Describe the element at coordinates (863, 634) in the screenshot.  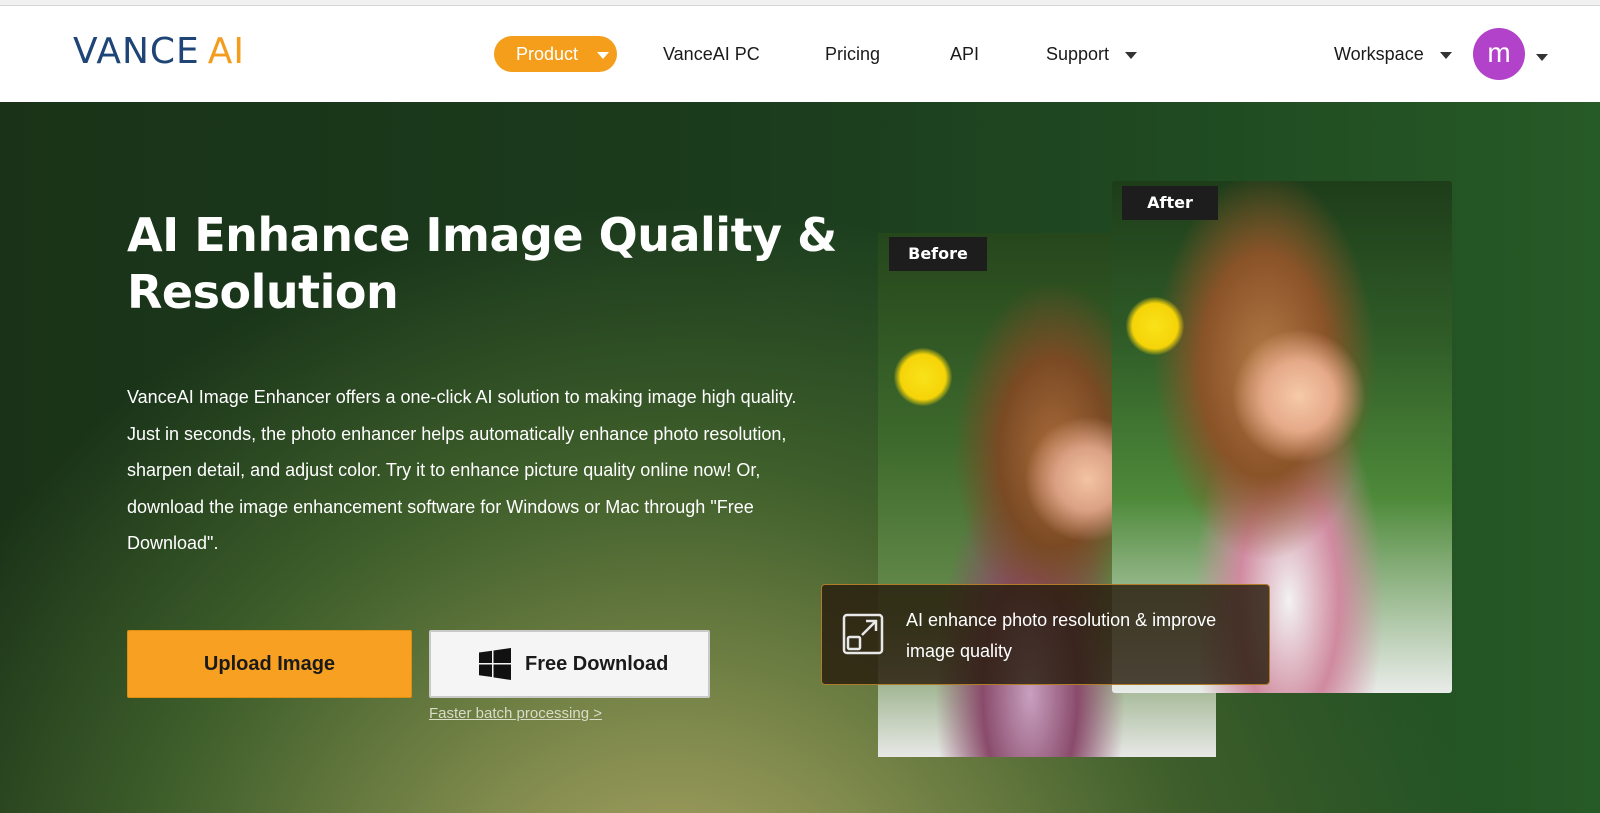
I see `expand-icon` at that location.